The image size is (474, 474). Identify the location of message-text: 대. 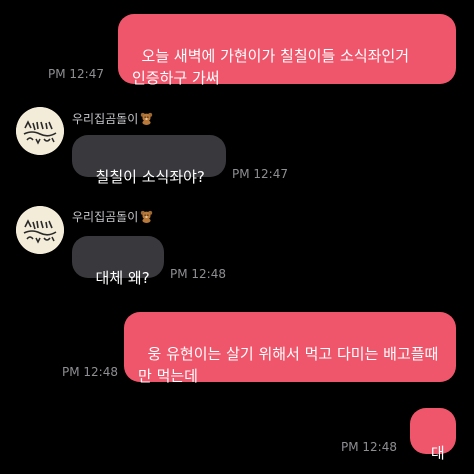
(437, 453).